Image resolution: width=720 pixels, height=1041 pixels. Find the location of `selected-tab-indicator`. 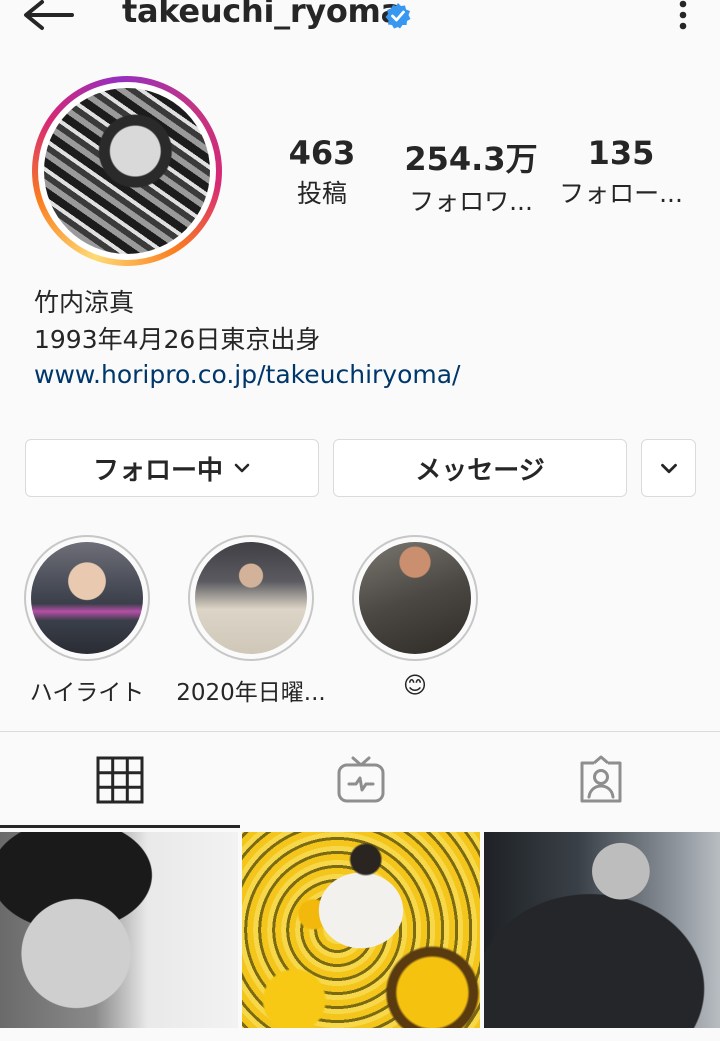

selected-tab-indicator is located at coordinates (120, 826).